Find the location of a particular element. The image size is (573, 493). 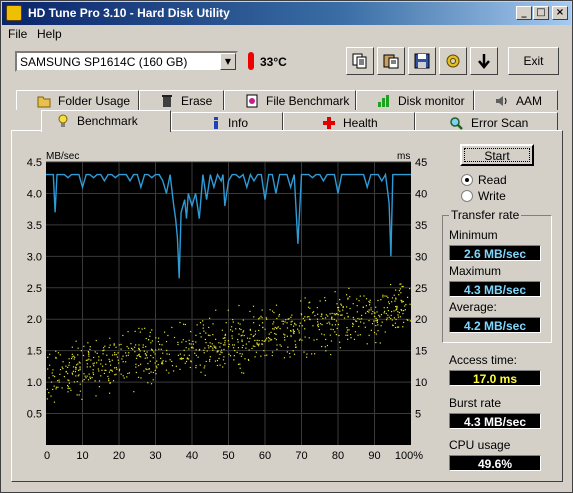

tab-info: Info is located at coordinates (227, 122).